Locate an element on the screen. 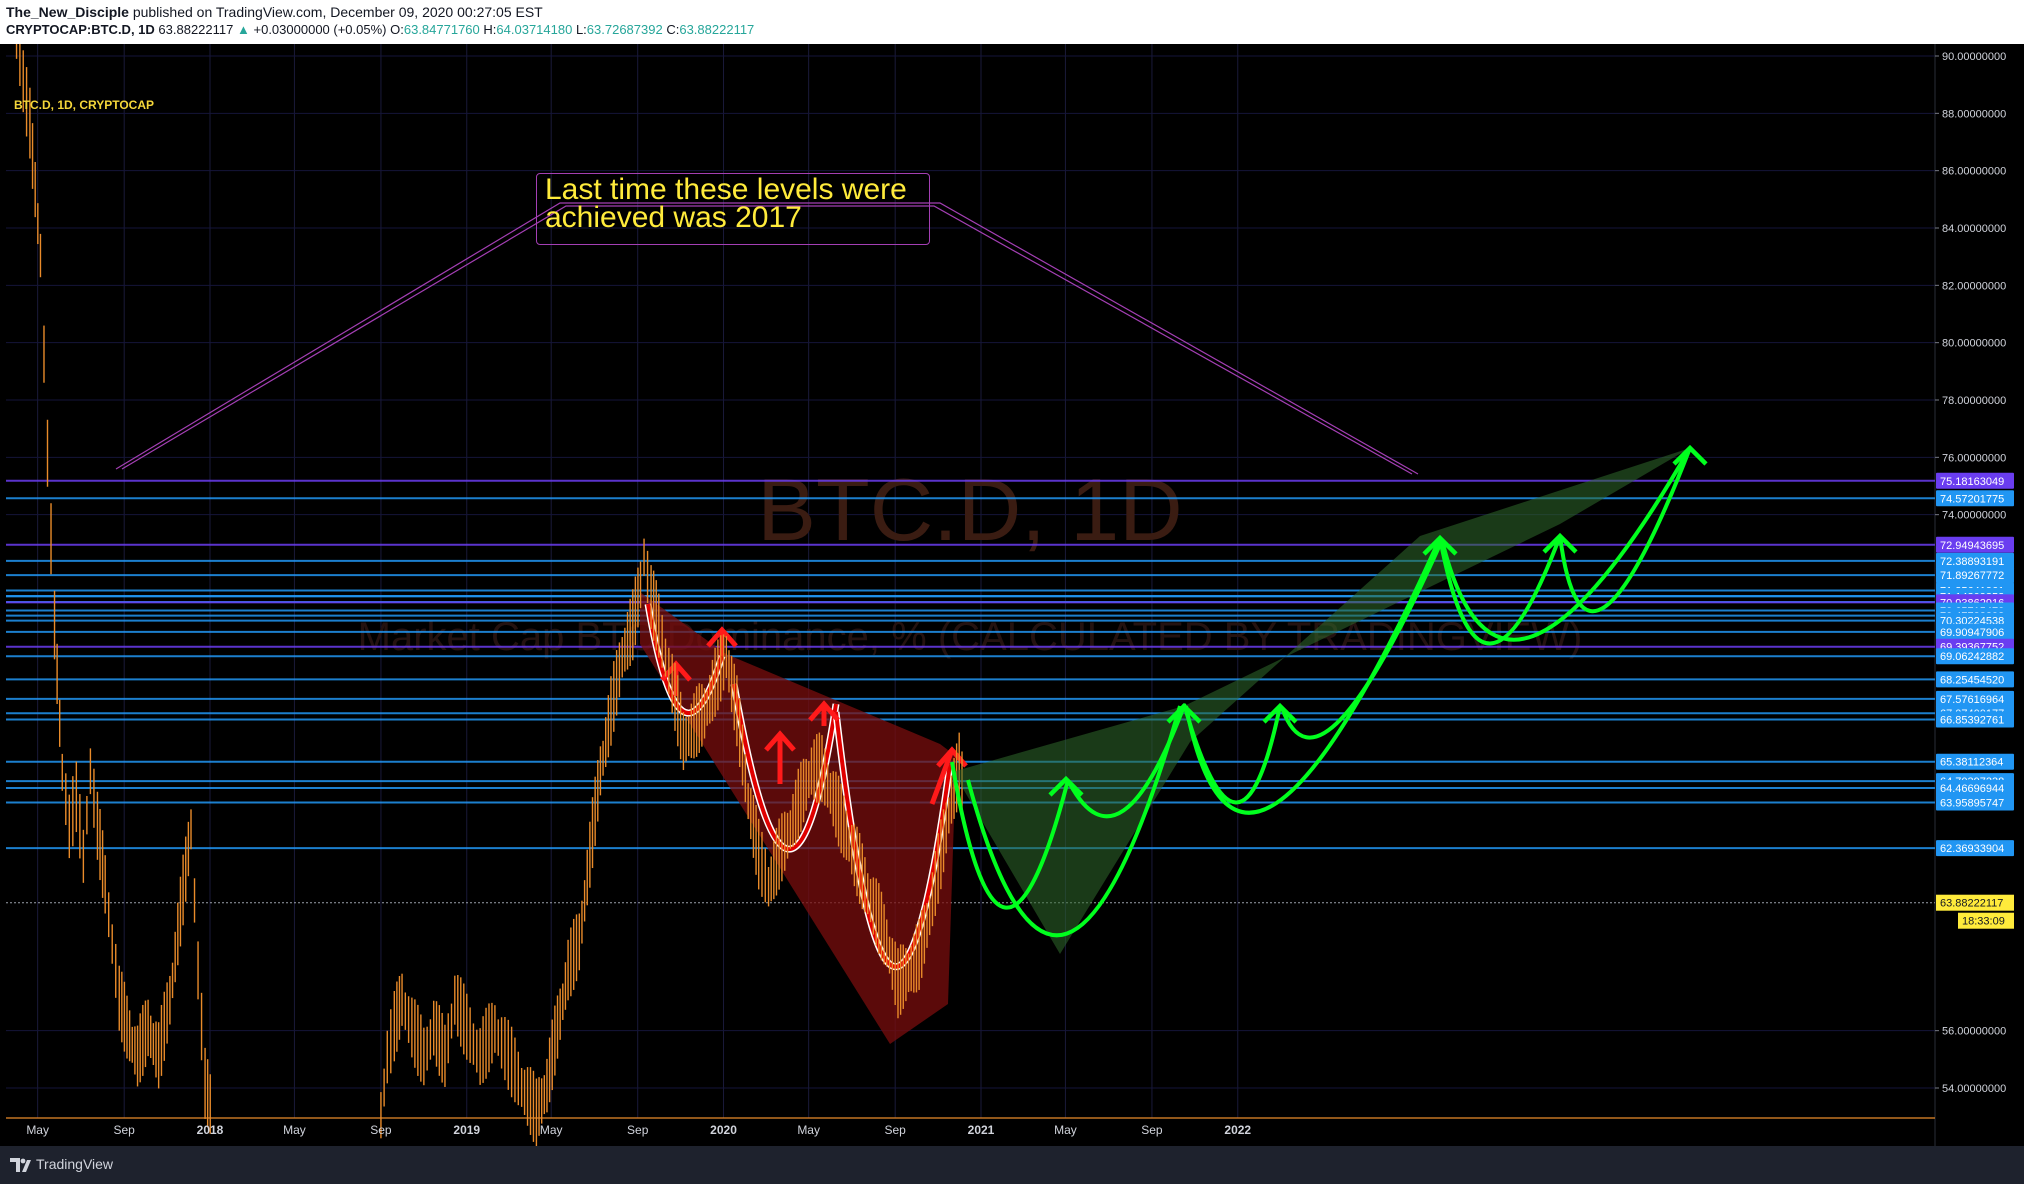  level-tag-label-24: 62.36933904 is located at coordinates (1972, 849).